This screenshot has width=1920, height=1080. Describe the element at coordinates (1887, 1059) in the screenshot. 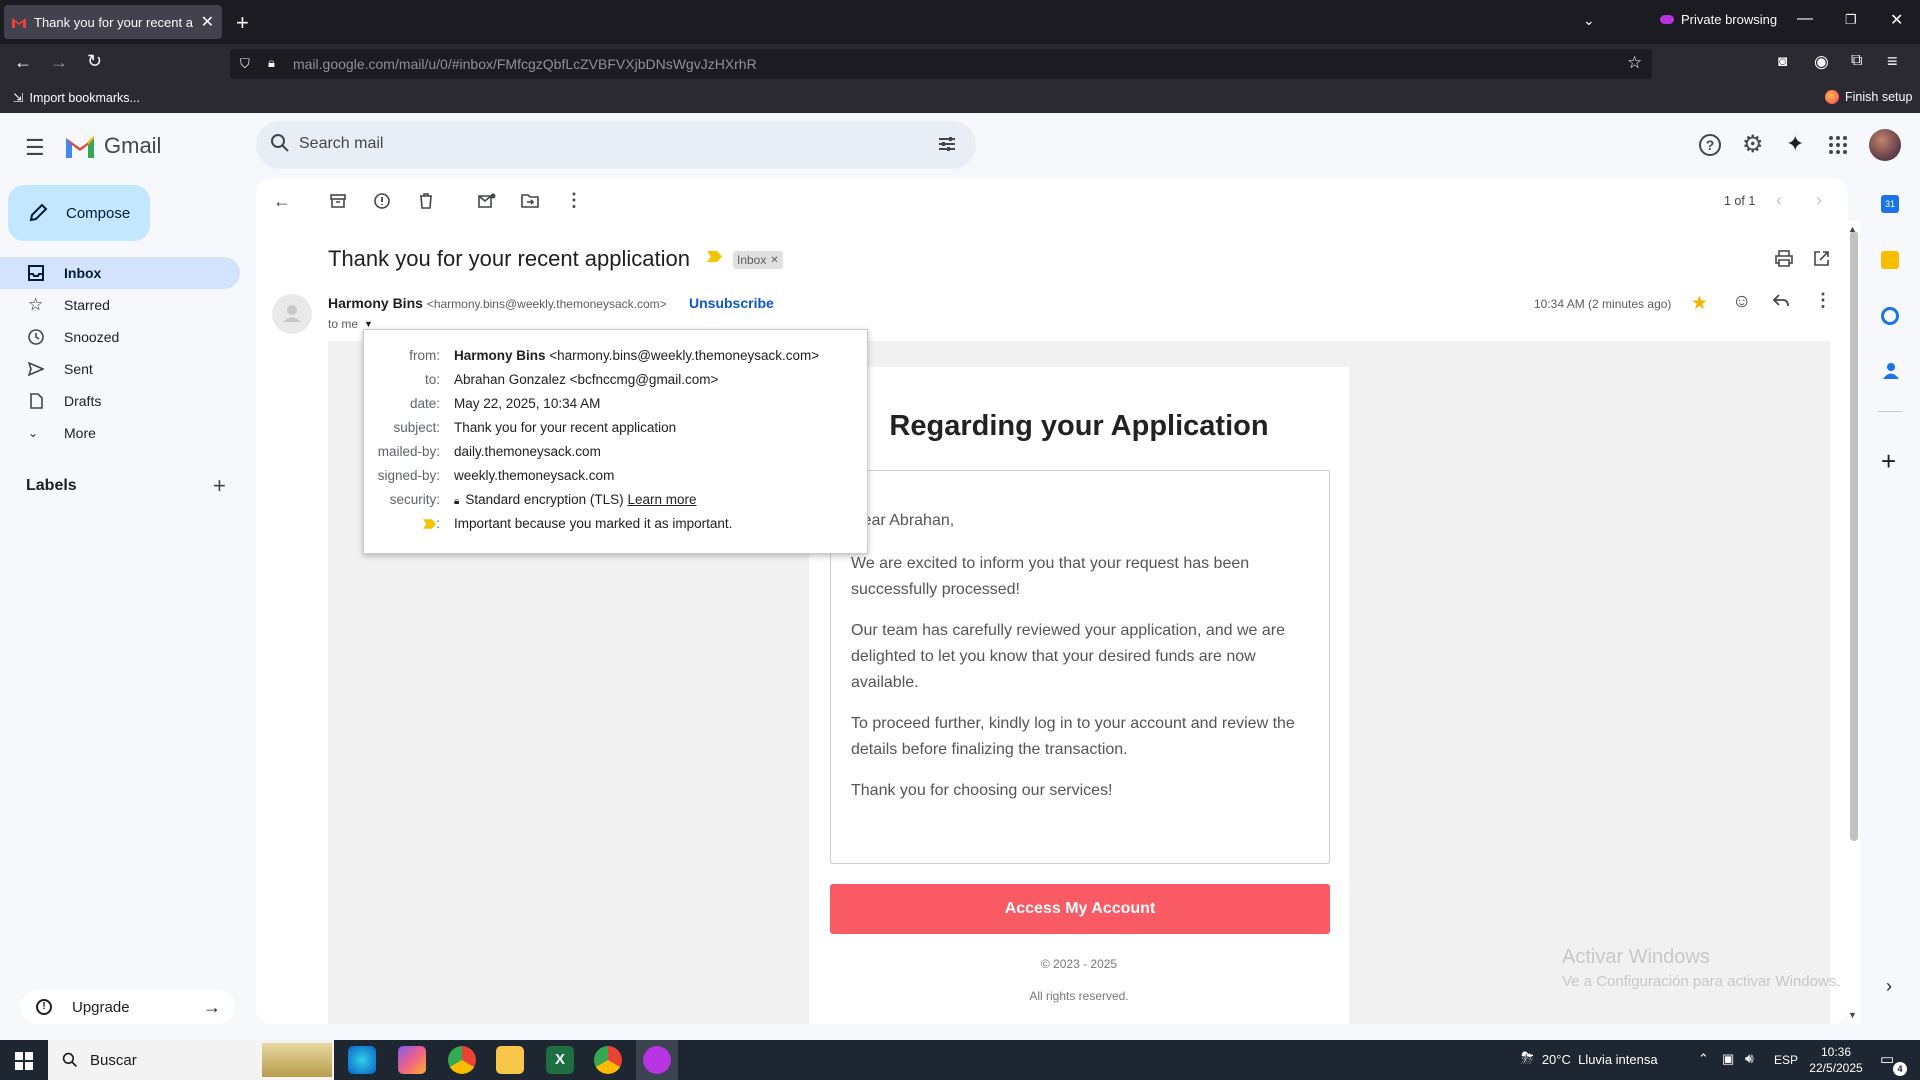

I see `notifications-icon: ▭` at that location.